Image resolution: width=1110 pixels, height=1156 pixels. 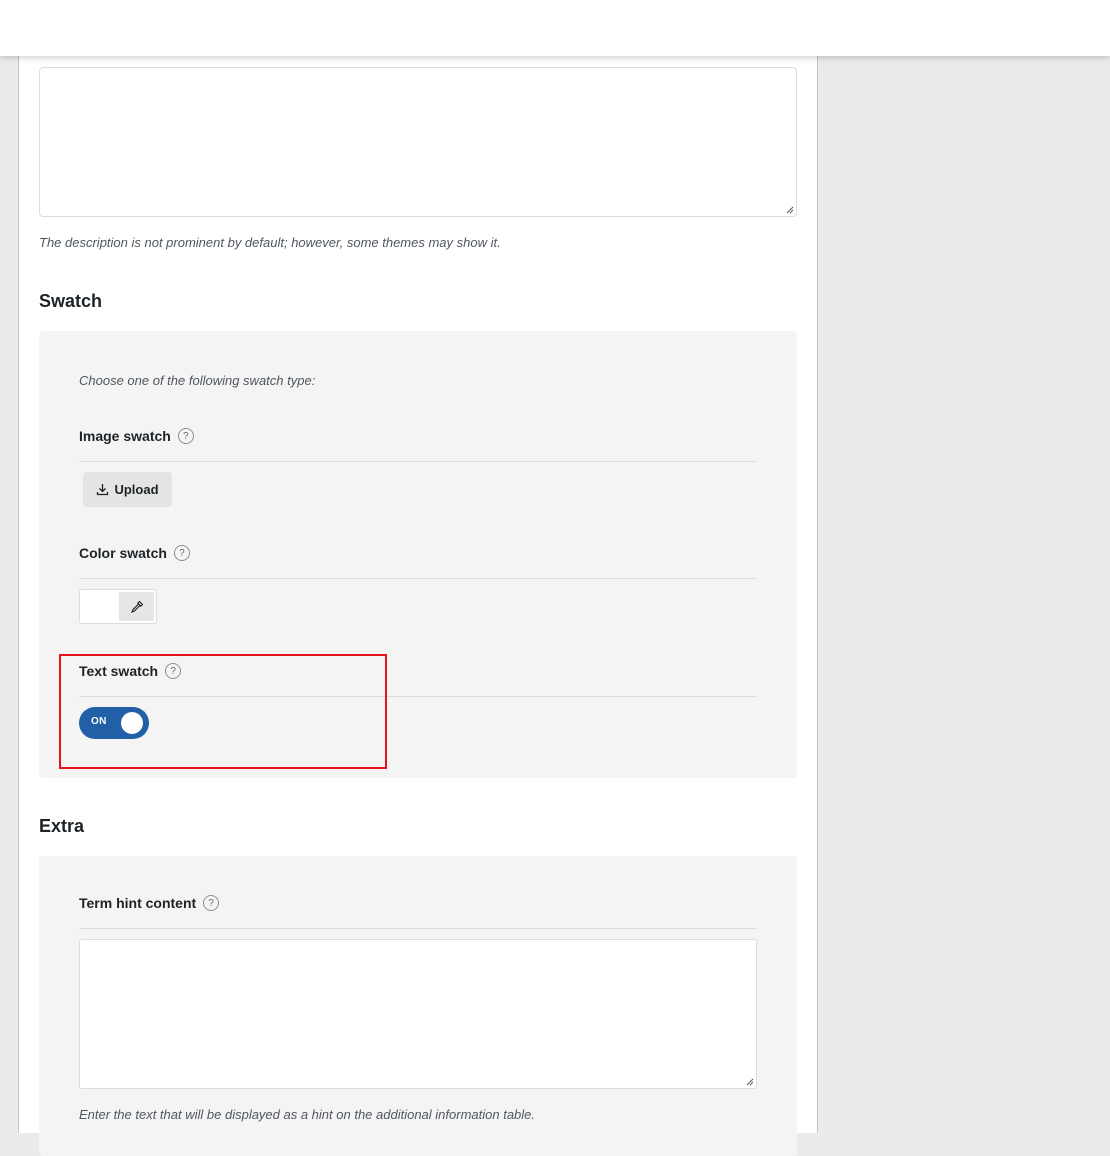 What do you see at coordinates (418, 1014) in the screenshot?
I see `term-hint-textarea` at bounding box center [418, 1014].